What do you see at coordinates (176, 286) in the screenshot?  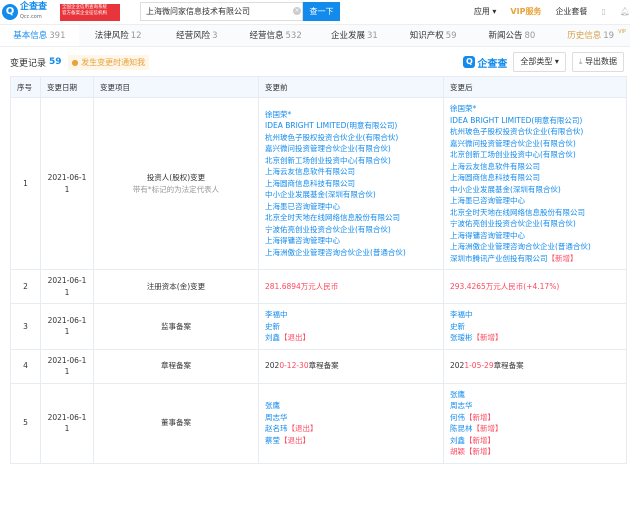 I see `change-item-label: 注册资本(金)变更` at bounding box center [176, 286].